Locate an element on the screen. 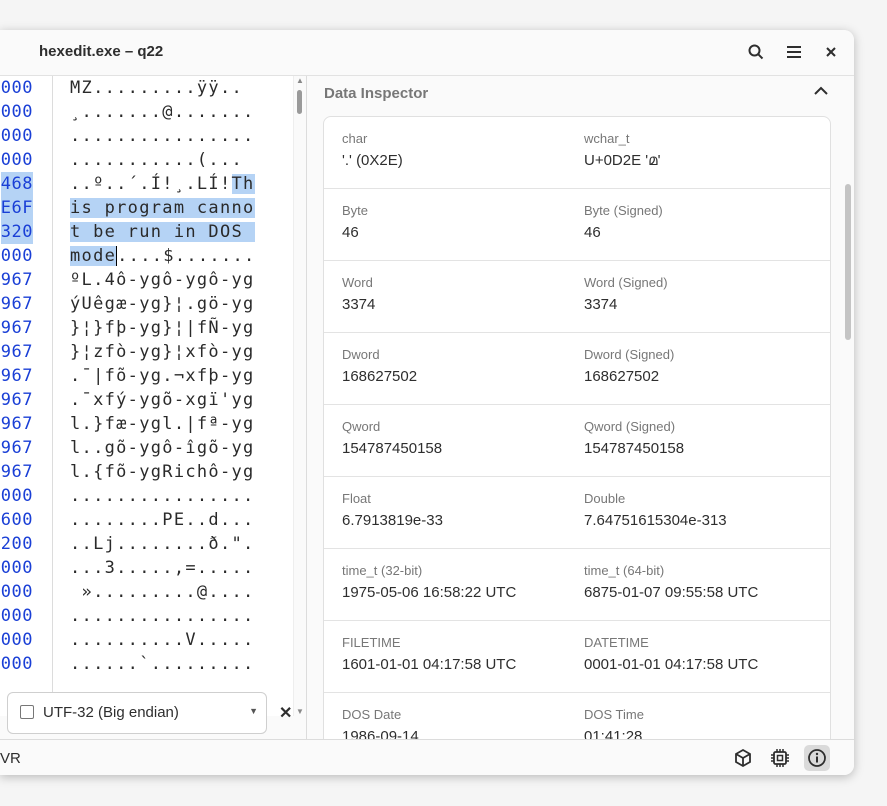 This screenshot has height=806, width=887. inspector-field: Byte 46 is located at coordinates (355, 222).